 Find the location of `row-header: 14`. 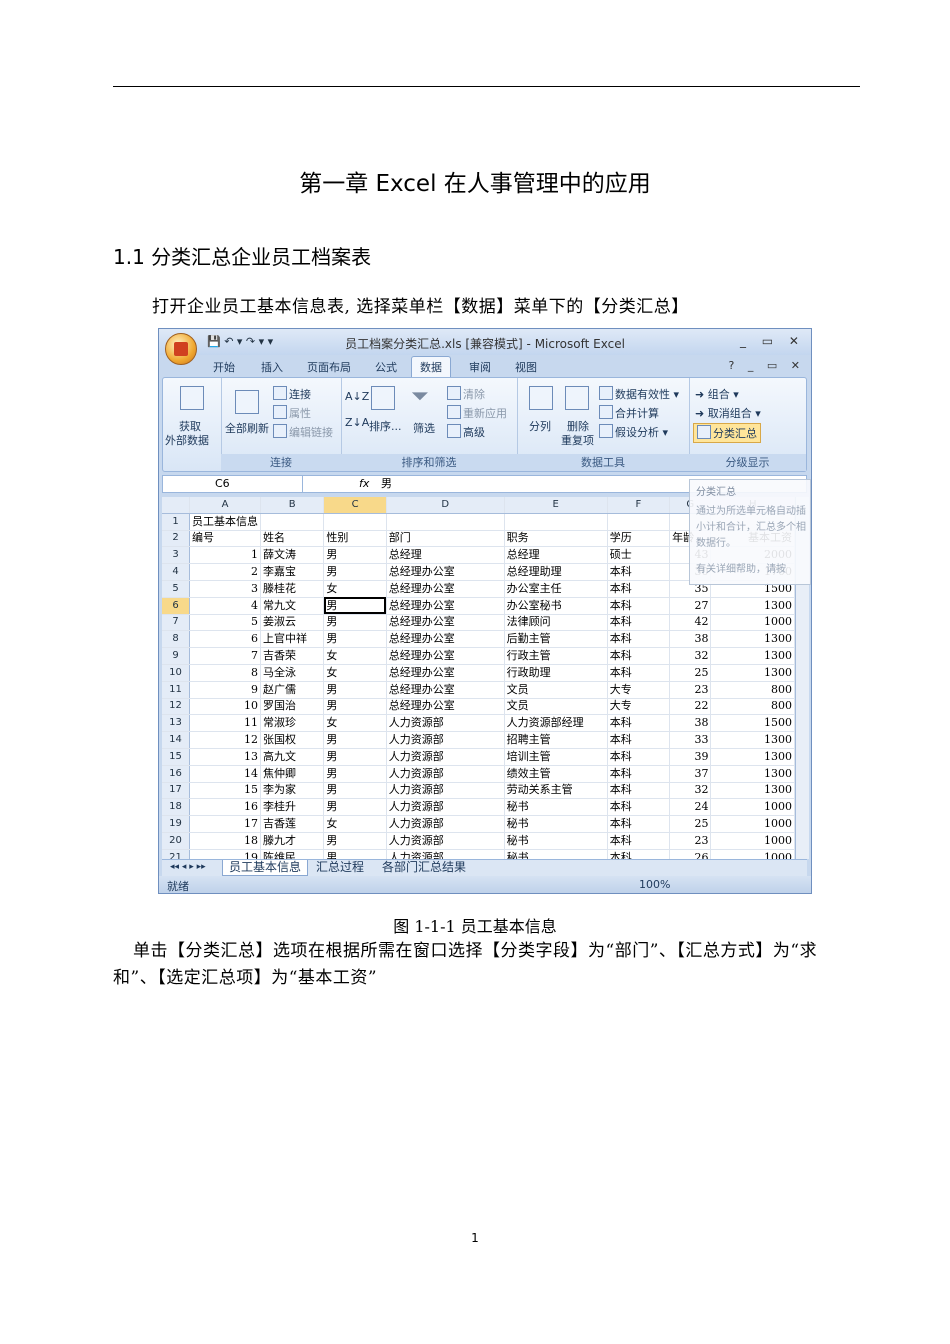

row-header: 14 is located at coordinates (176, 740).